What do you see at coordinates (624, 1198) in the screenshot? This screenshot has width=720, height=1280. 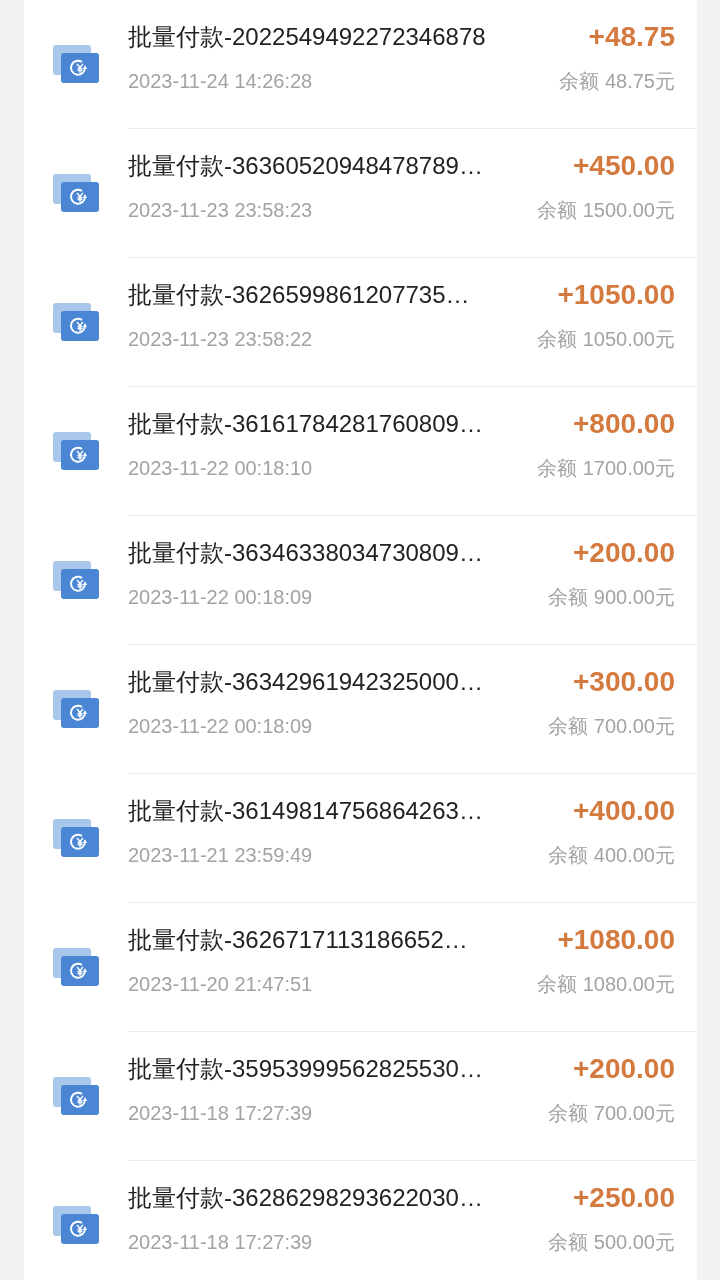 I see `transaction-amount: +250.00` at bounding box center [624, 1198].